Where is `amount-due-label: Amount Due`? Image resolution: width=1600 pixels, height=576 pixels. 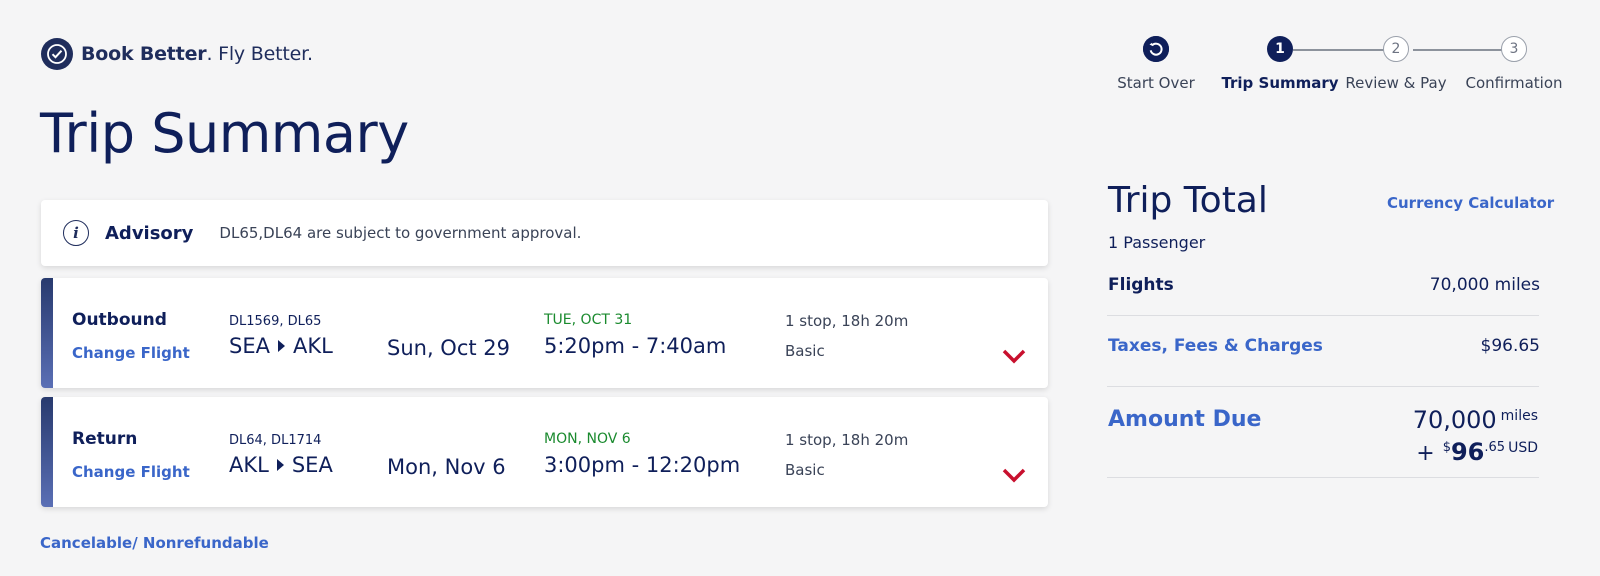 amount-due-label: Amount Due is located at coordinates (1185, 419).